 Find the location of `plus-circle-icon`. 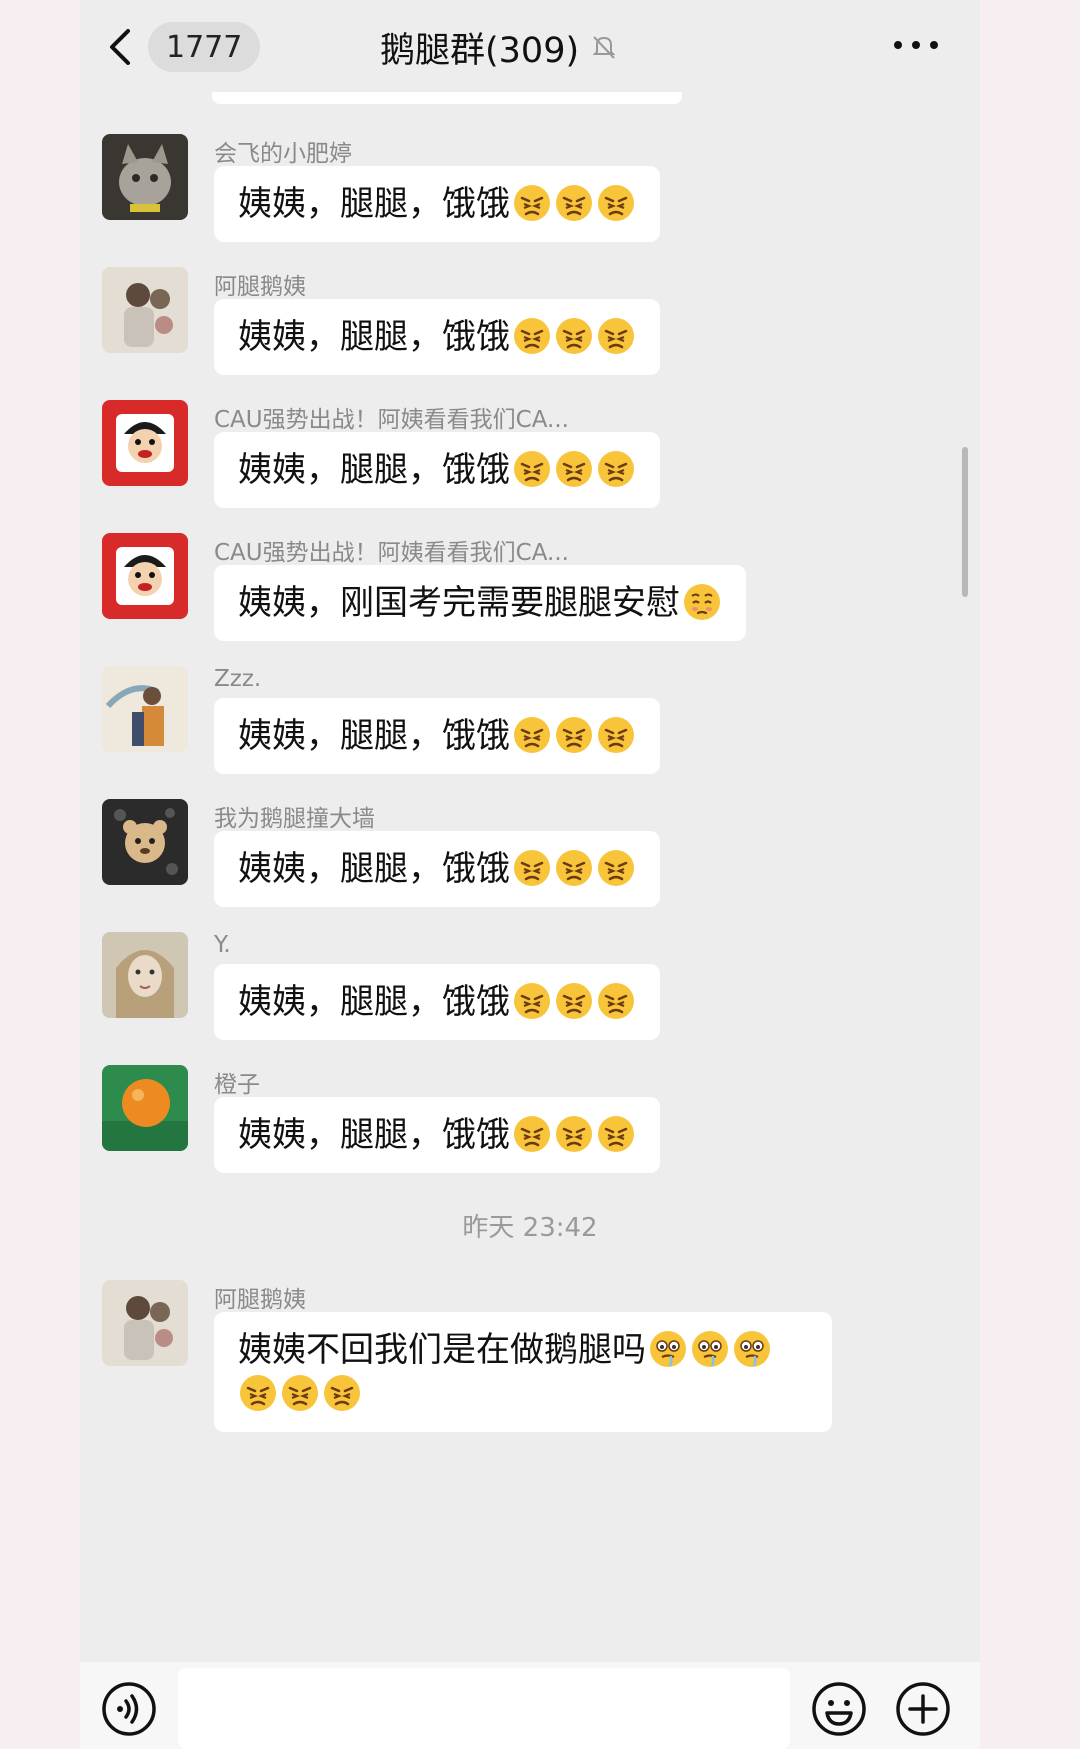

plus-circle-icon is located at coordinates (923, 1709).